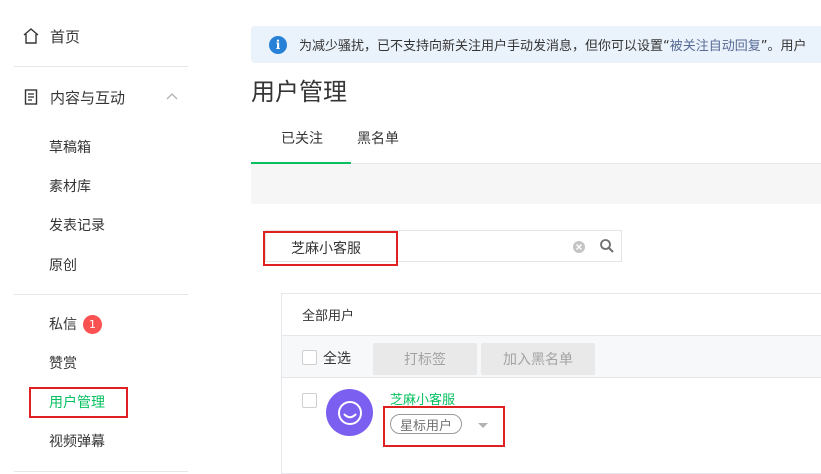  Describe the element at coordinates (65, 36) in the screenshot. I see `sidebar-item-label: 首页` at that location.